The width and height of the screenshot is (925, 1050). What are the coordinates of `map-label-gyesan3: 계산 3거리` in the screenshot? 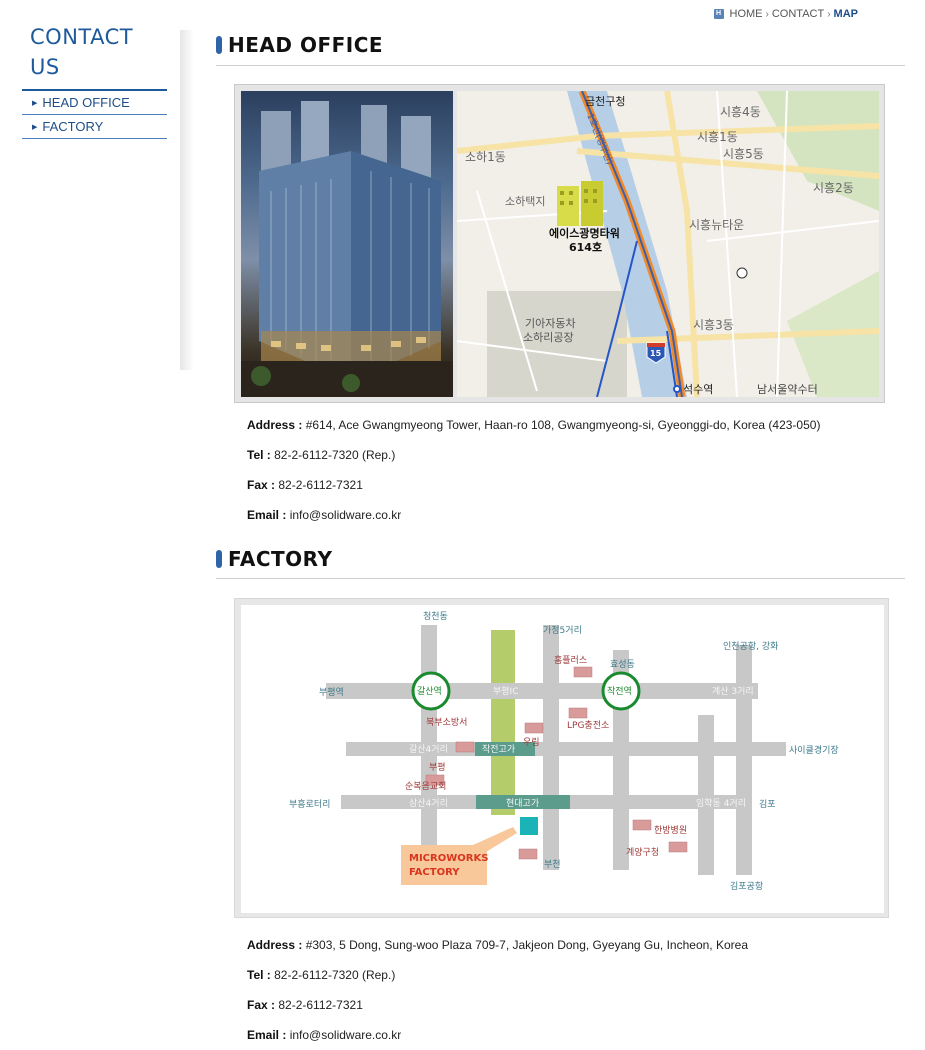 It's located at (733, 691).